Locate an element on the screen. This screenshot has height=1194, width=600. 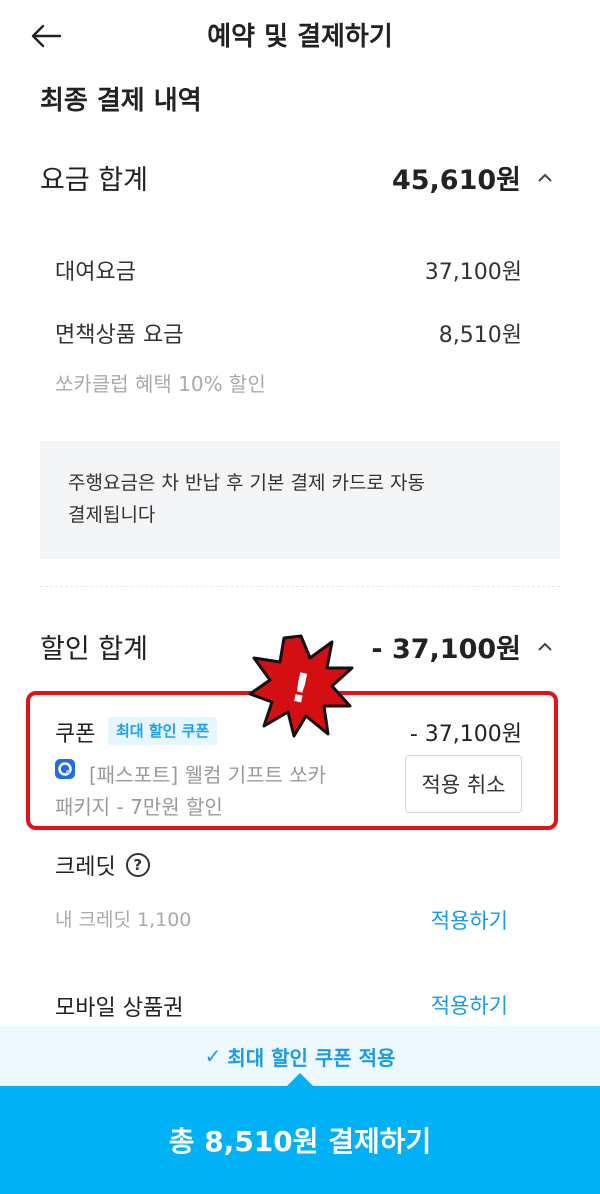
apply-credit-link: 적용하기 is located at coordinates (469, 920).